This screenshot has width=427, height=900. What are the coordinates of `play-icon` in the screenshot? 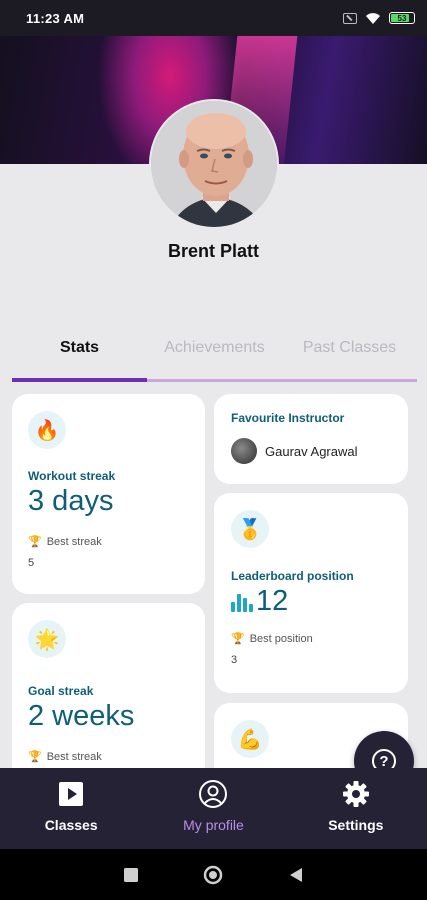 It's located at (71, 794).